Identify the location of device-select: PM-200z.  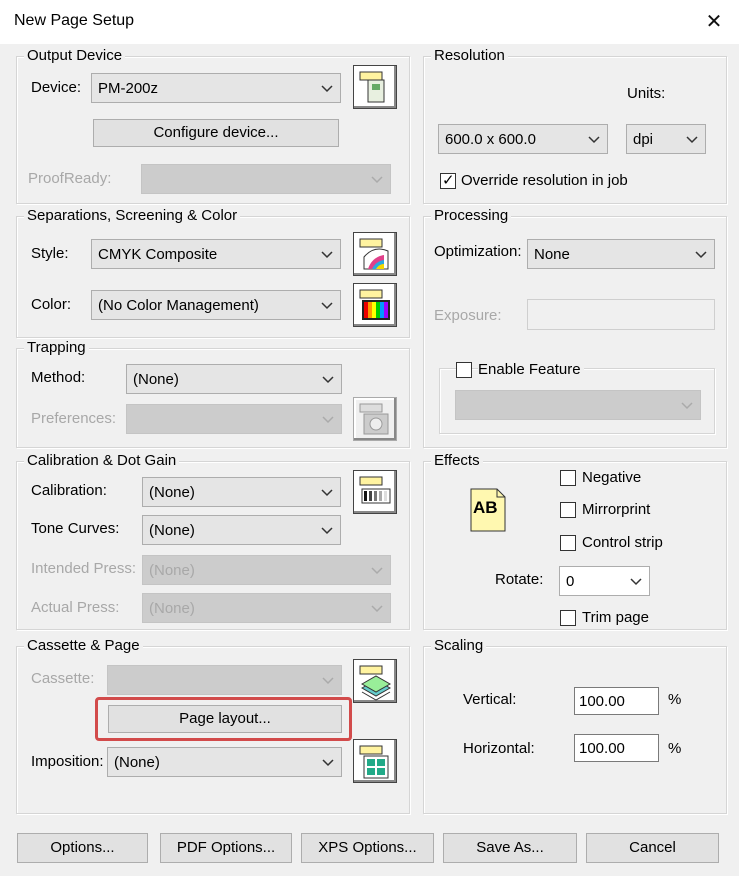
(216, 88).